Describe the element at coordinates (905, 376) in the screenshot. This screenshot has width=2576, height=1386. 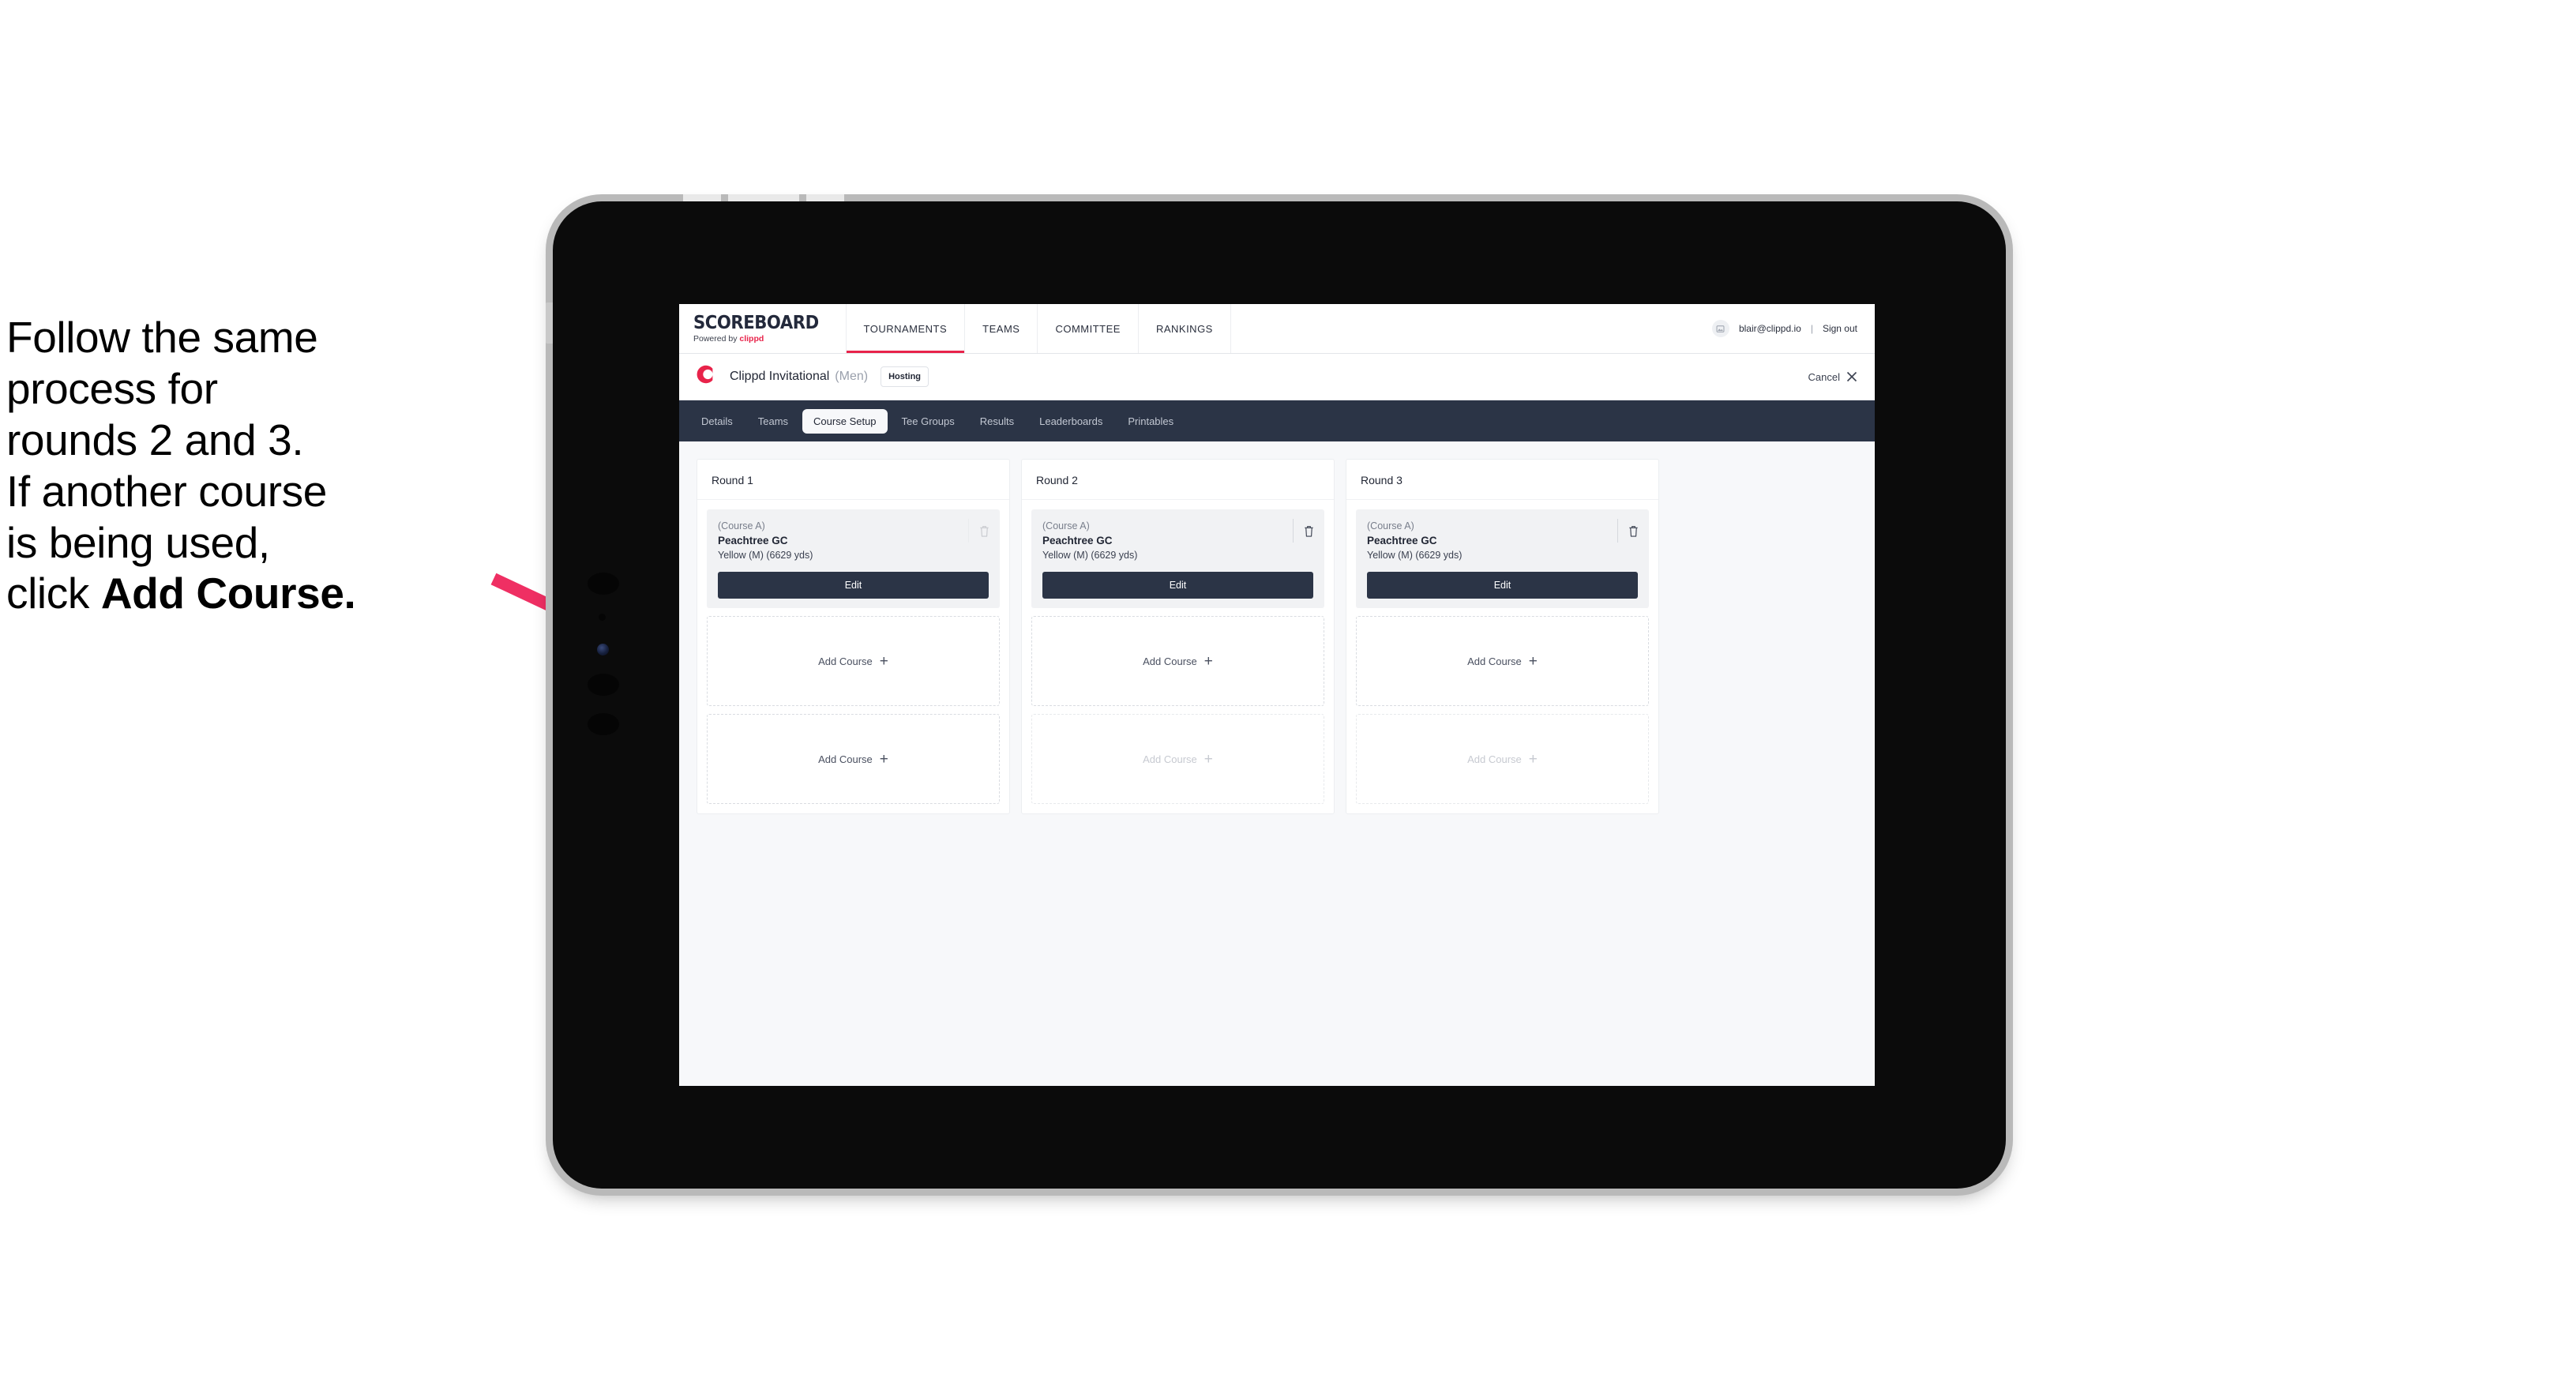
I see `status-badge: Hosting` at that location.